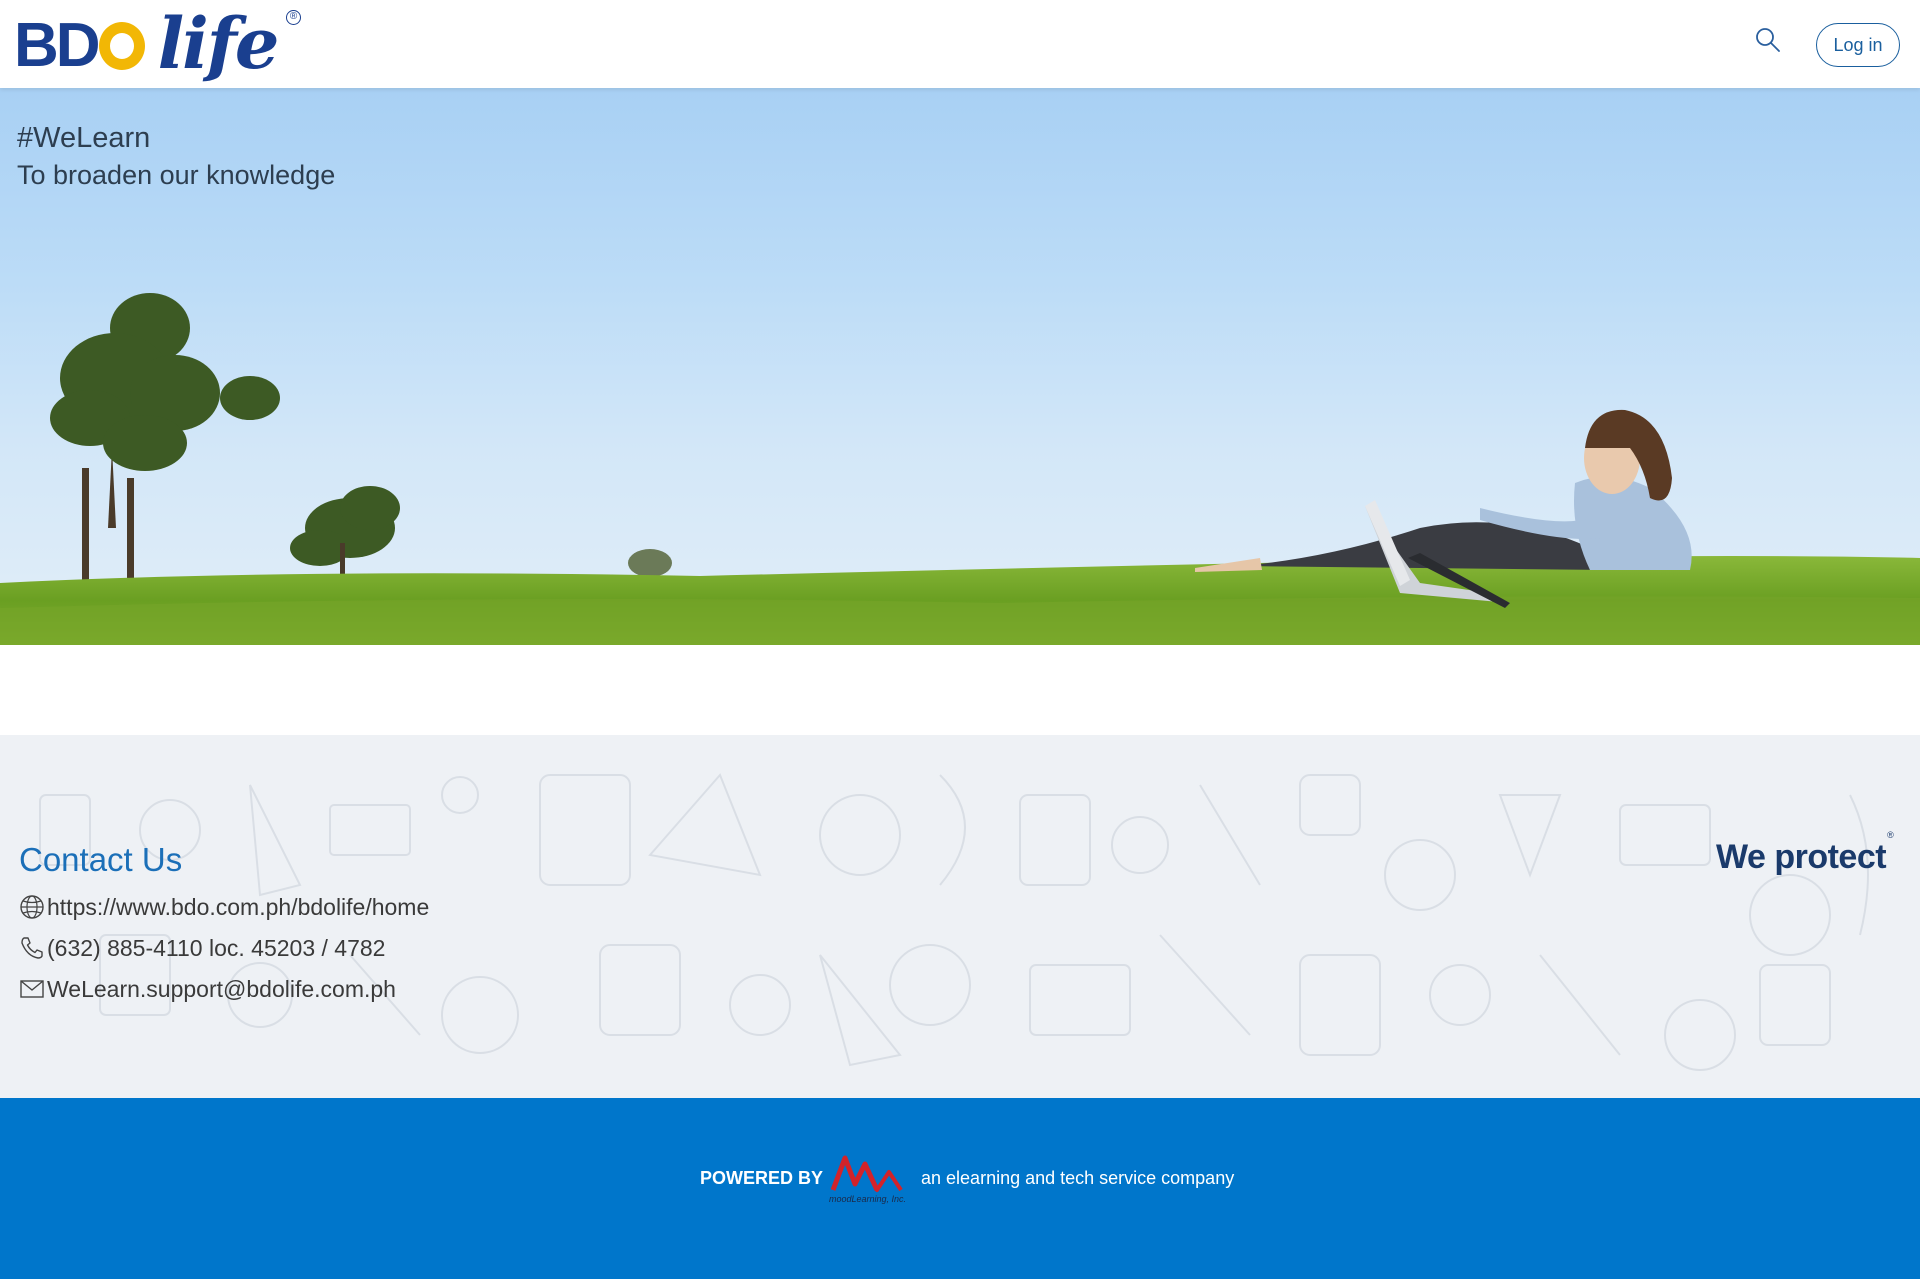 The height and width of the screenshot is (1279, 1920). Describe the element at coordinates (101, 859) in the screenshot. I see `contact-us-heading: Contact Us` at that location.